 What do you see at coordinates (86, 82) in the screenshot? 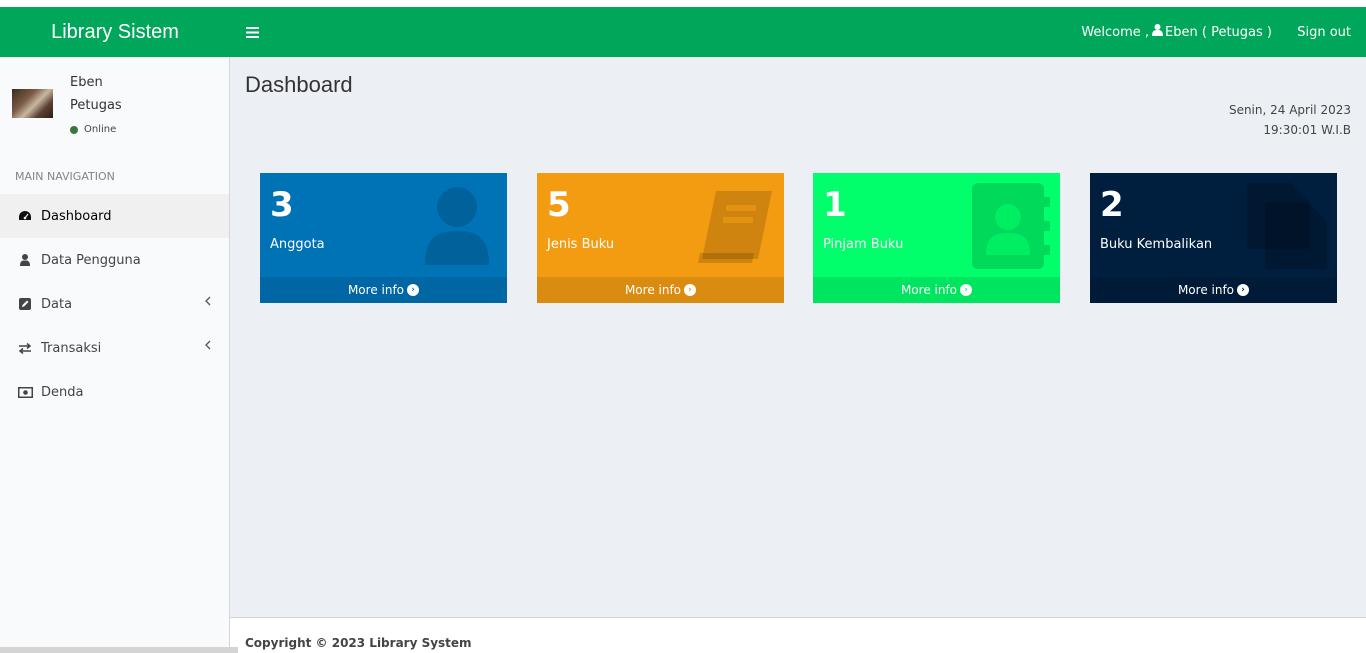
I see `user-name: Eben` at bounding box center [86, 82].